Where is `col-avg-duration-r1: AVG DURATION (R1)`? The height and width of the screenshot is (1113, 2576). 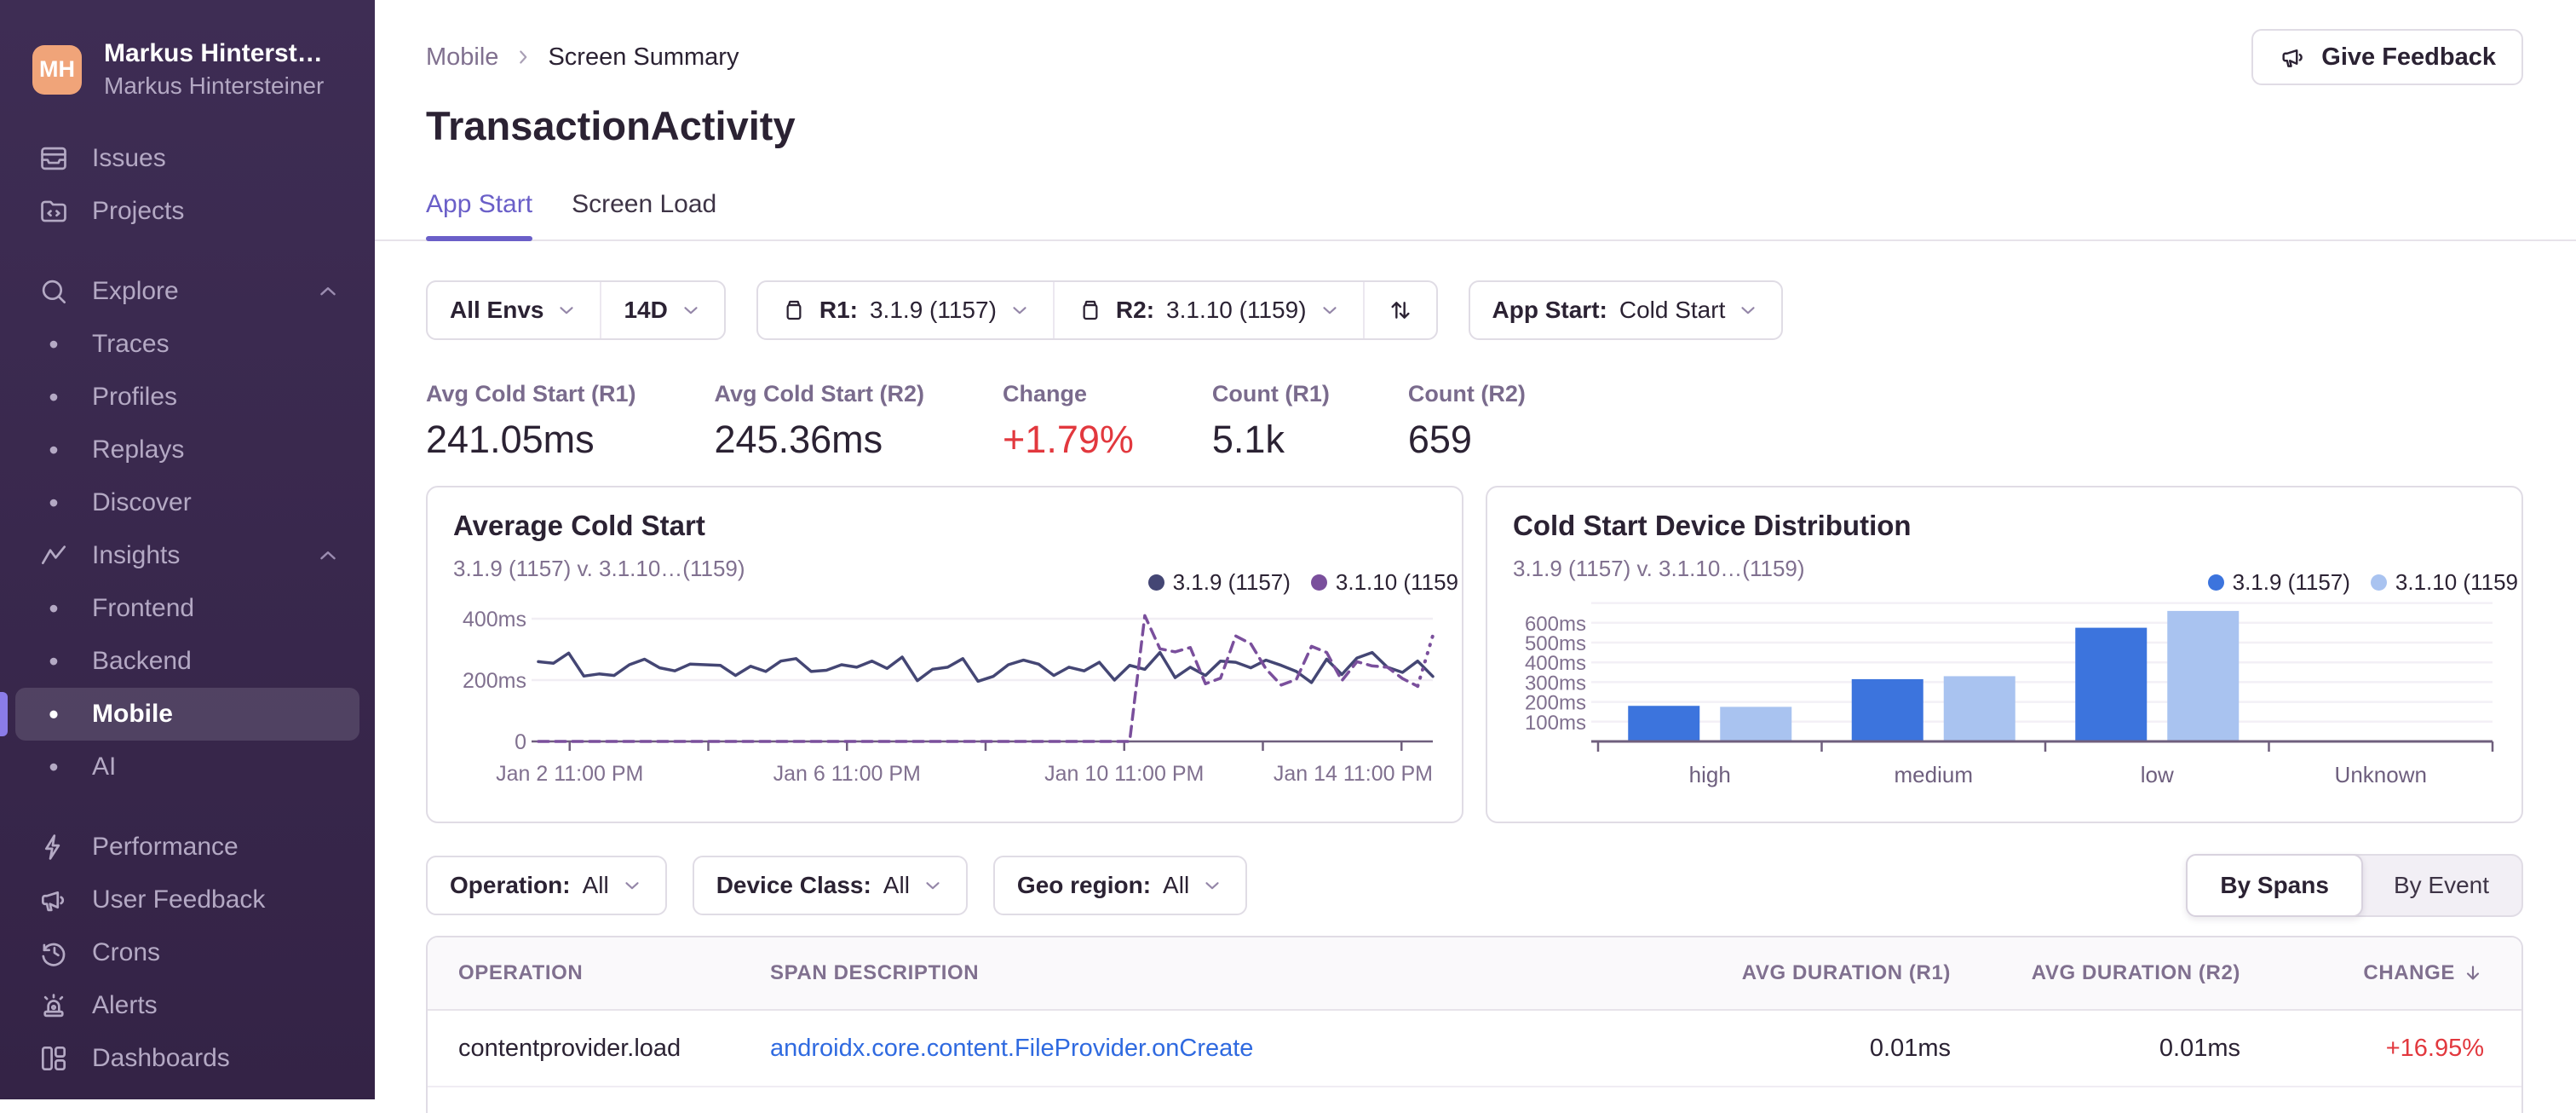
col-avg-duration-r1: AVG DURATION (R1) is located at coordinates (1839, 973).